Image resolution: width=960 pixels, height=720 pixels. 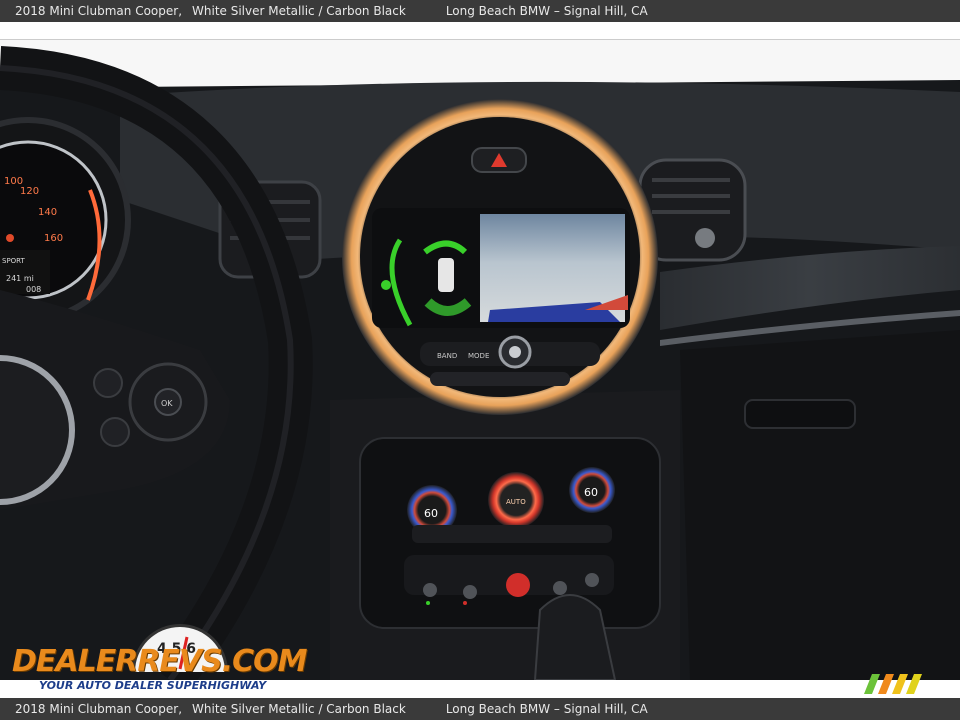 What do you see at coordinates (431, 513) in the screenshot?
I see `climate-temp-left: 60` at bounding box center [431, 513].